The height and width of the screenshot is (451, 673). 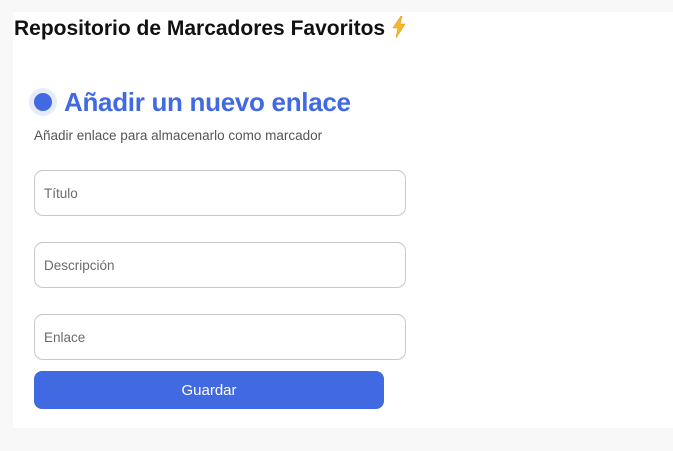 I want to click on app-title-text: Repositorio de Marcadores Favoritos, so click(x=200, y=28).